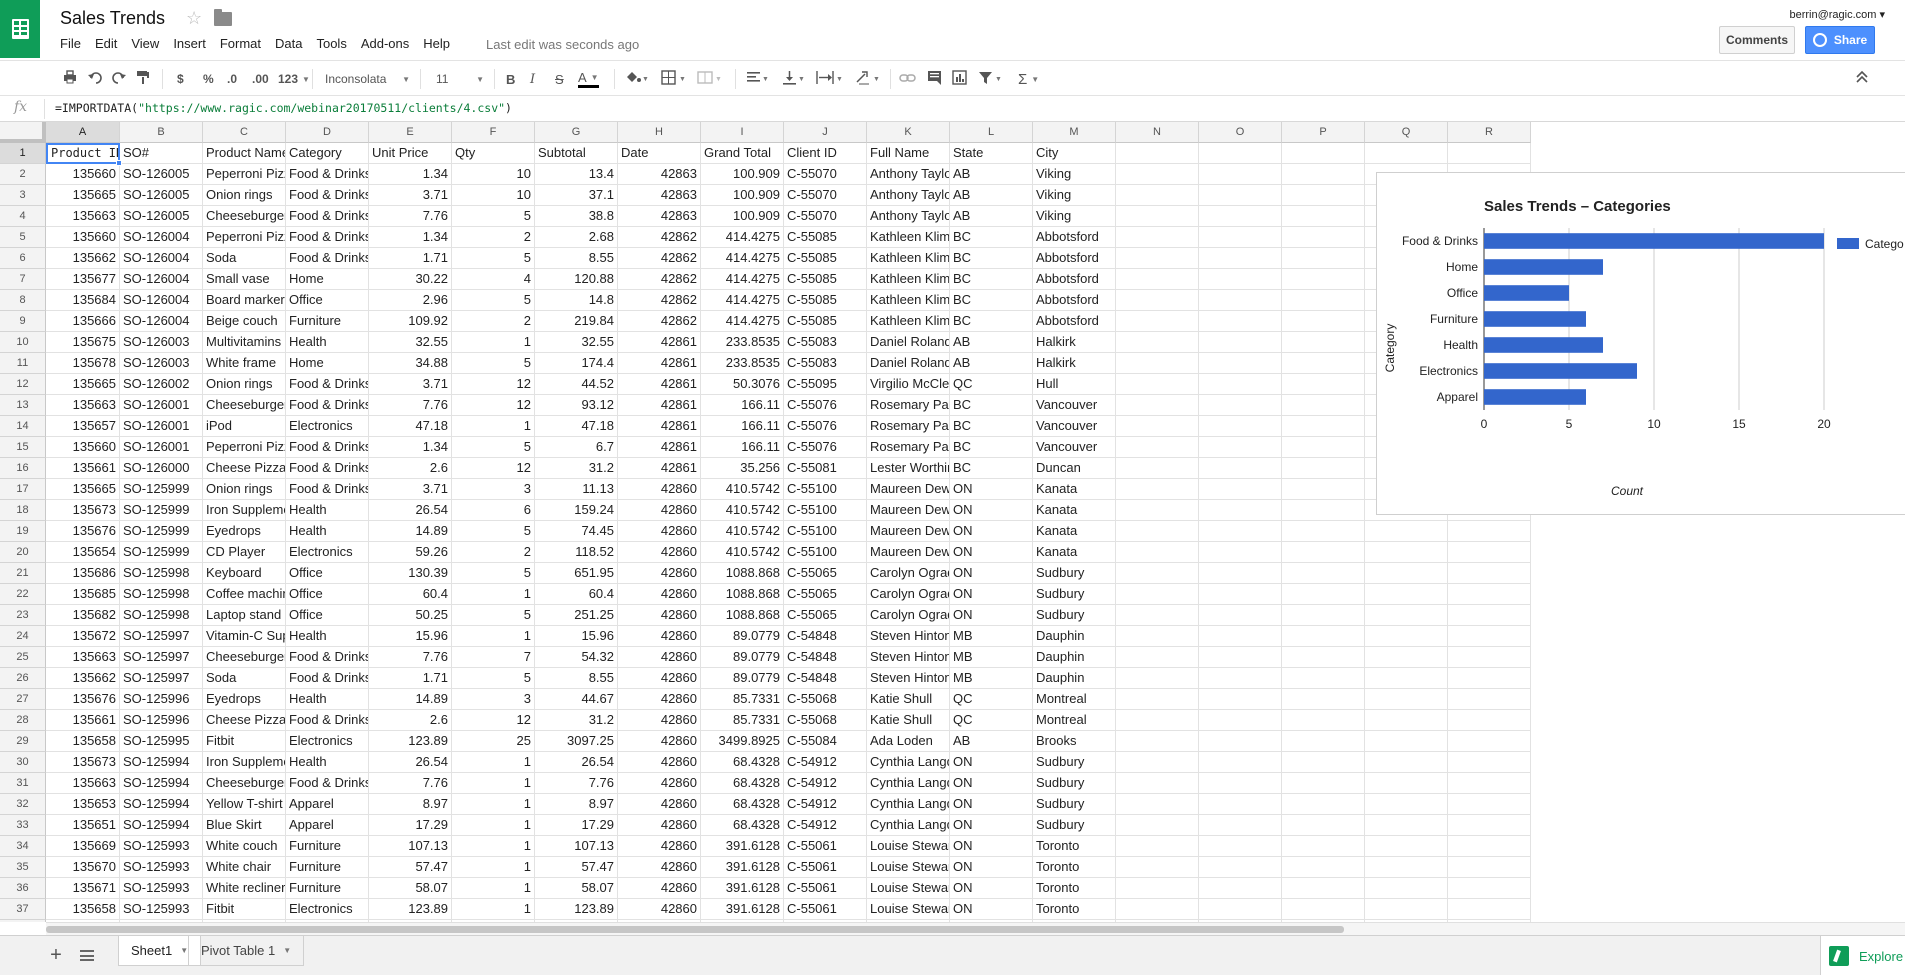 This screenshot has width=1905, height=975. I want to click on table-cell: Louise Stewart, so click(908, 867).